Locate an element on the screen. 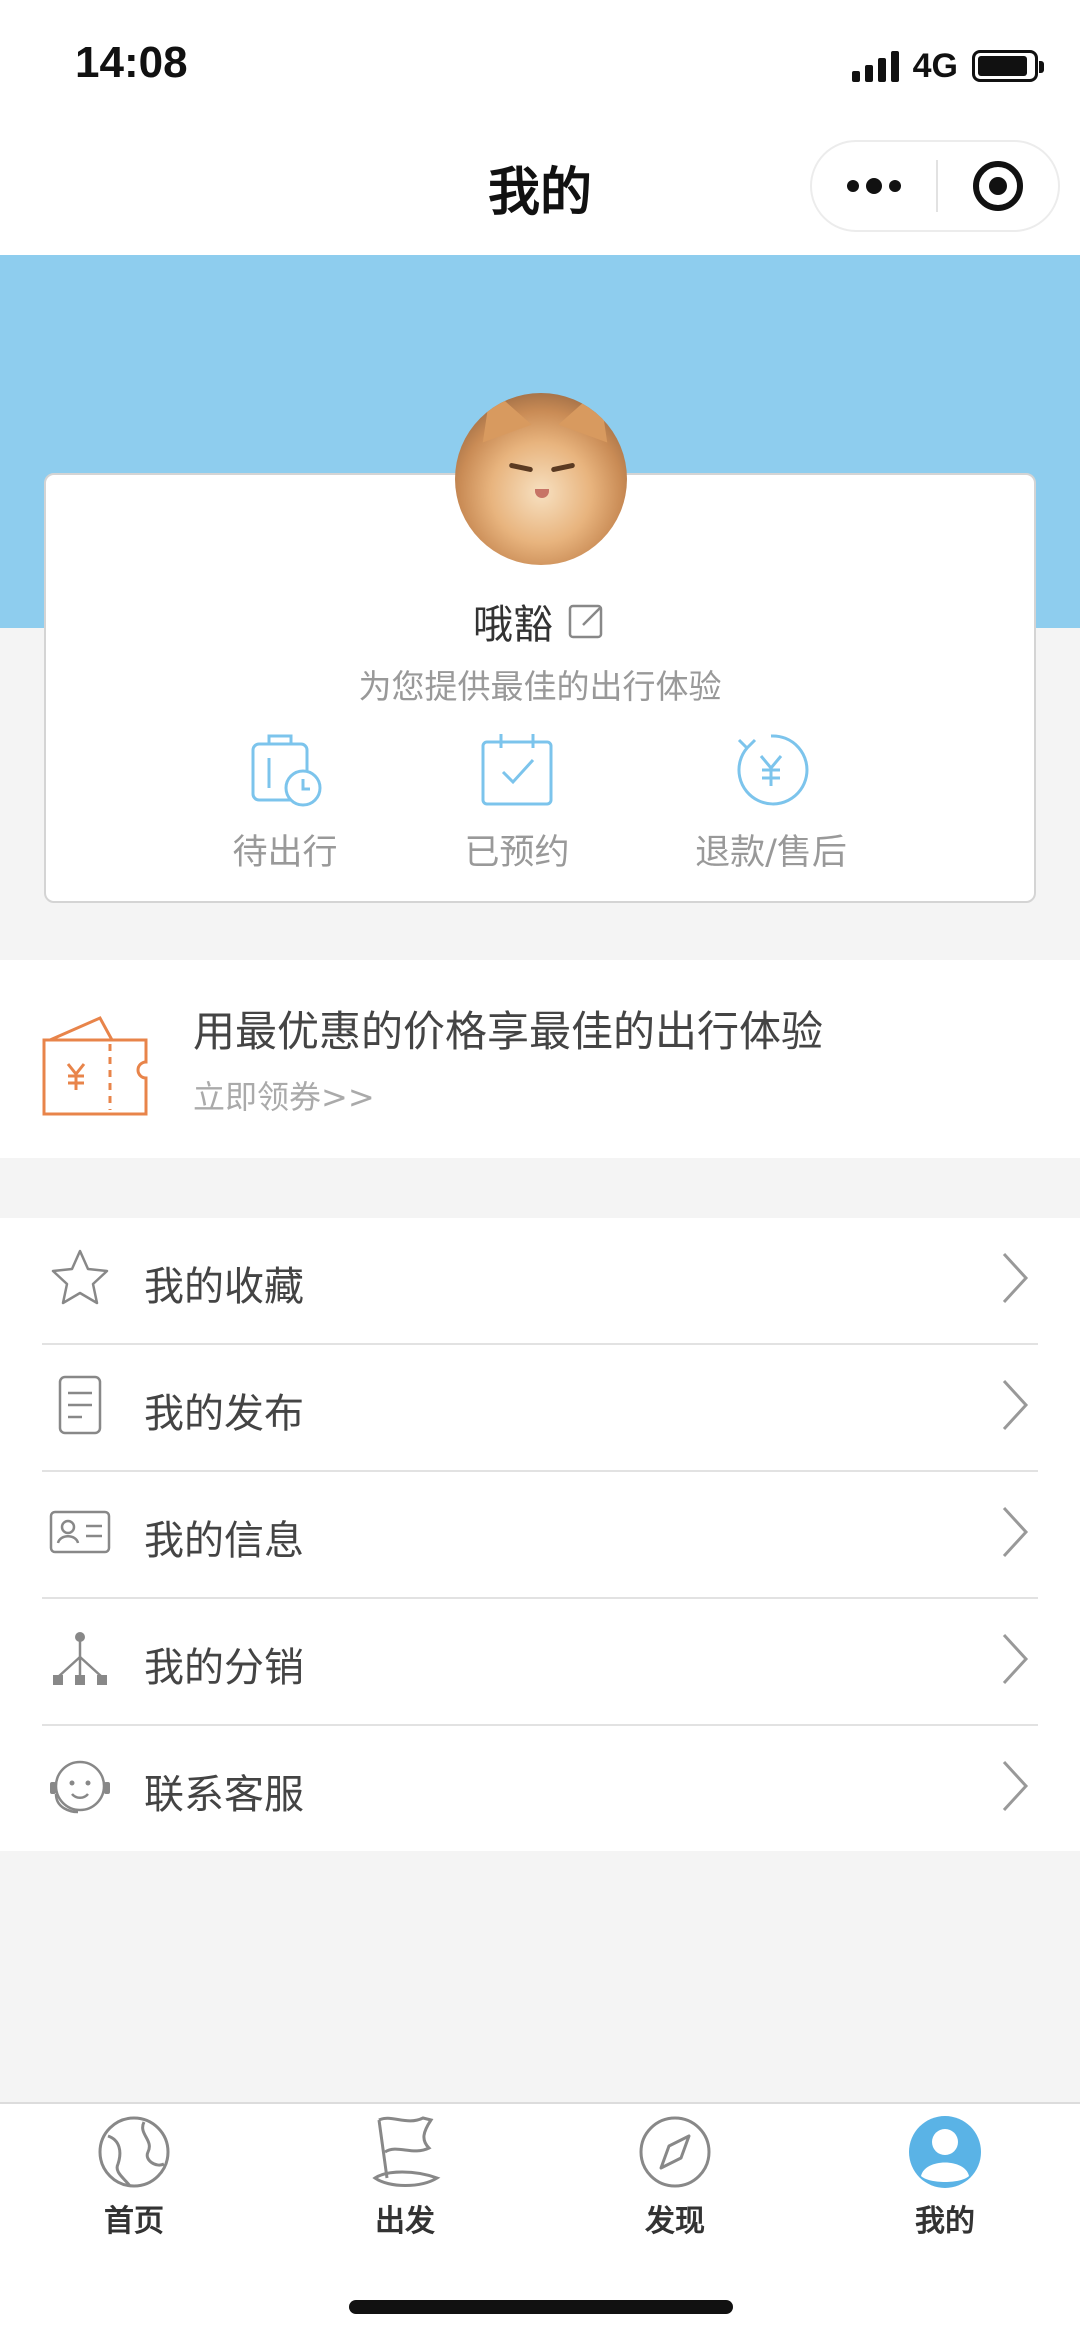  username-row: 哦豁 is located at coordinates (540, 621).